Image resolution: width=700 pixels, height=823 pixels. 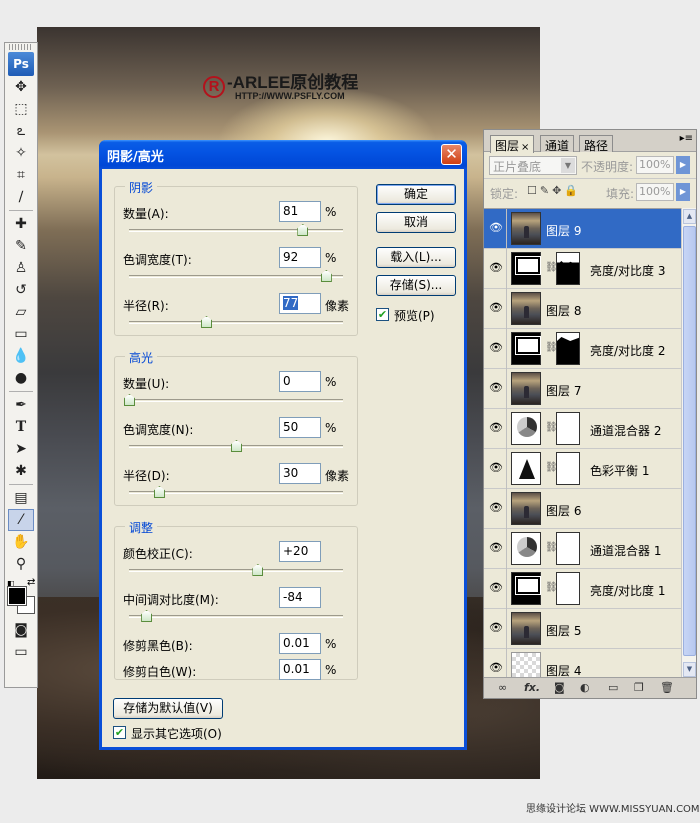 What do you see at coordinates (583, 269) in the screenshot?
I see `layer-row: 👁 ⛓ 亮度/对比度 3` at bounding box center [583, 269].